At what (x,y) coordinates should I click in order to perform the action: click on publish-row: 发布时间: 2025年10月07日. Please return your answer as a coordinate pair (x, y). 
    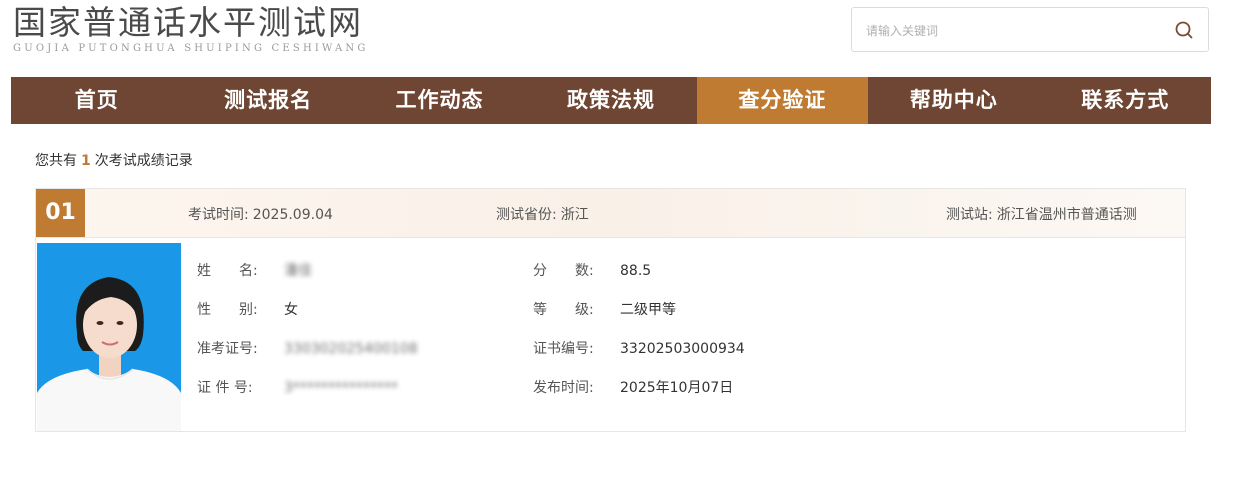
    Looking at the image, I should click on (639, 397).